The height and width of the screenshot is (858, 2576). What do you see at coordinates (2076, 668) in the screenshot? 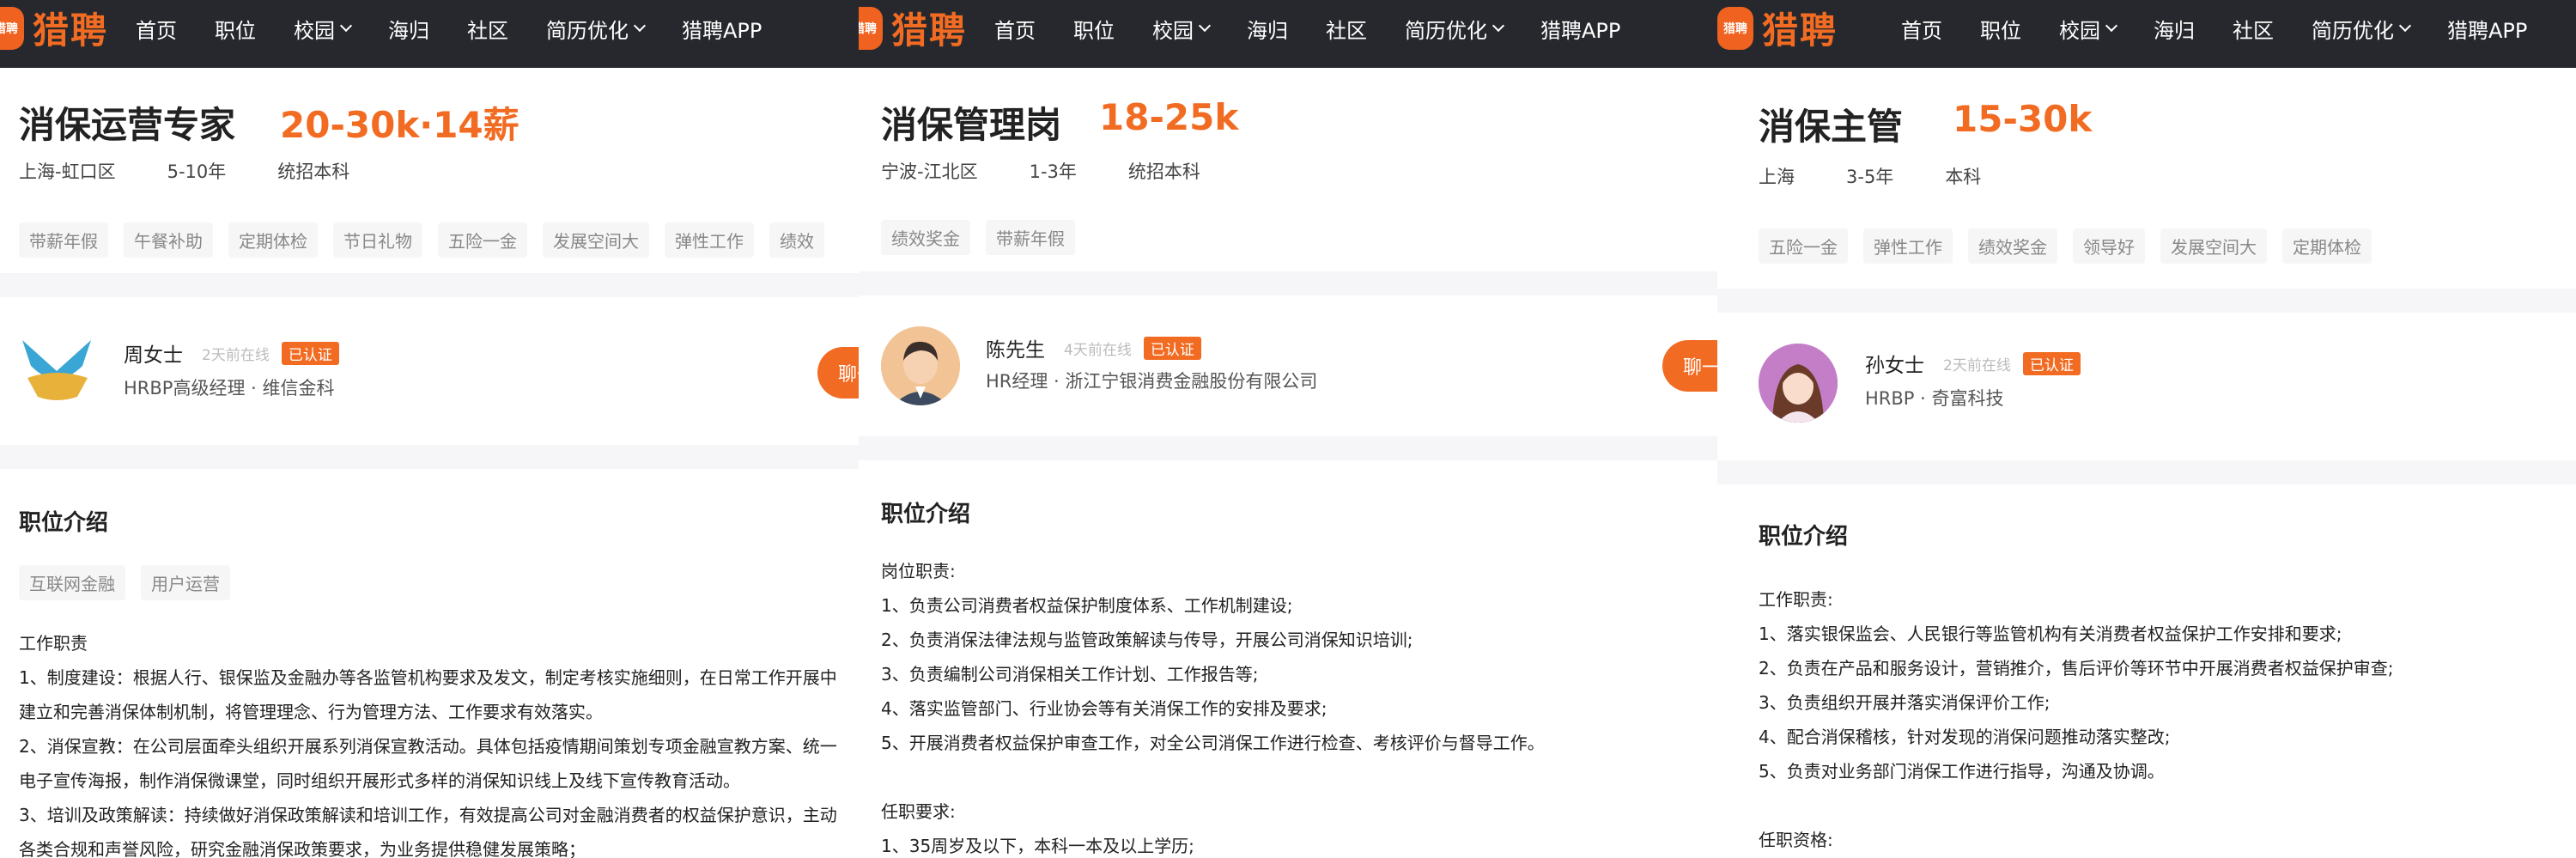
I see `desc-line: 2、负责在产品和服务设计，营销推介，售后评价等环节中开展消费者权益保护审查;` at bounding box center [2076, 668].